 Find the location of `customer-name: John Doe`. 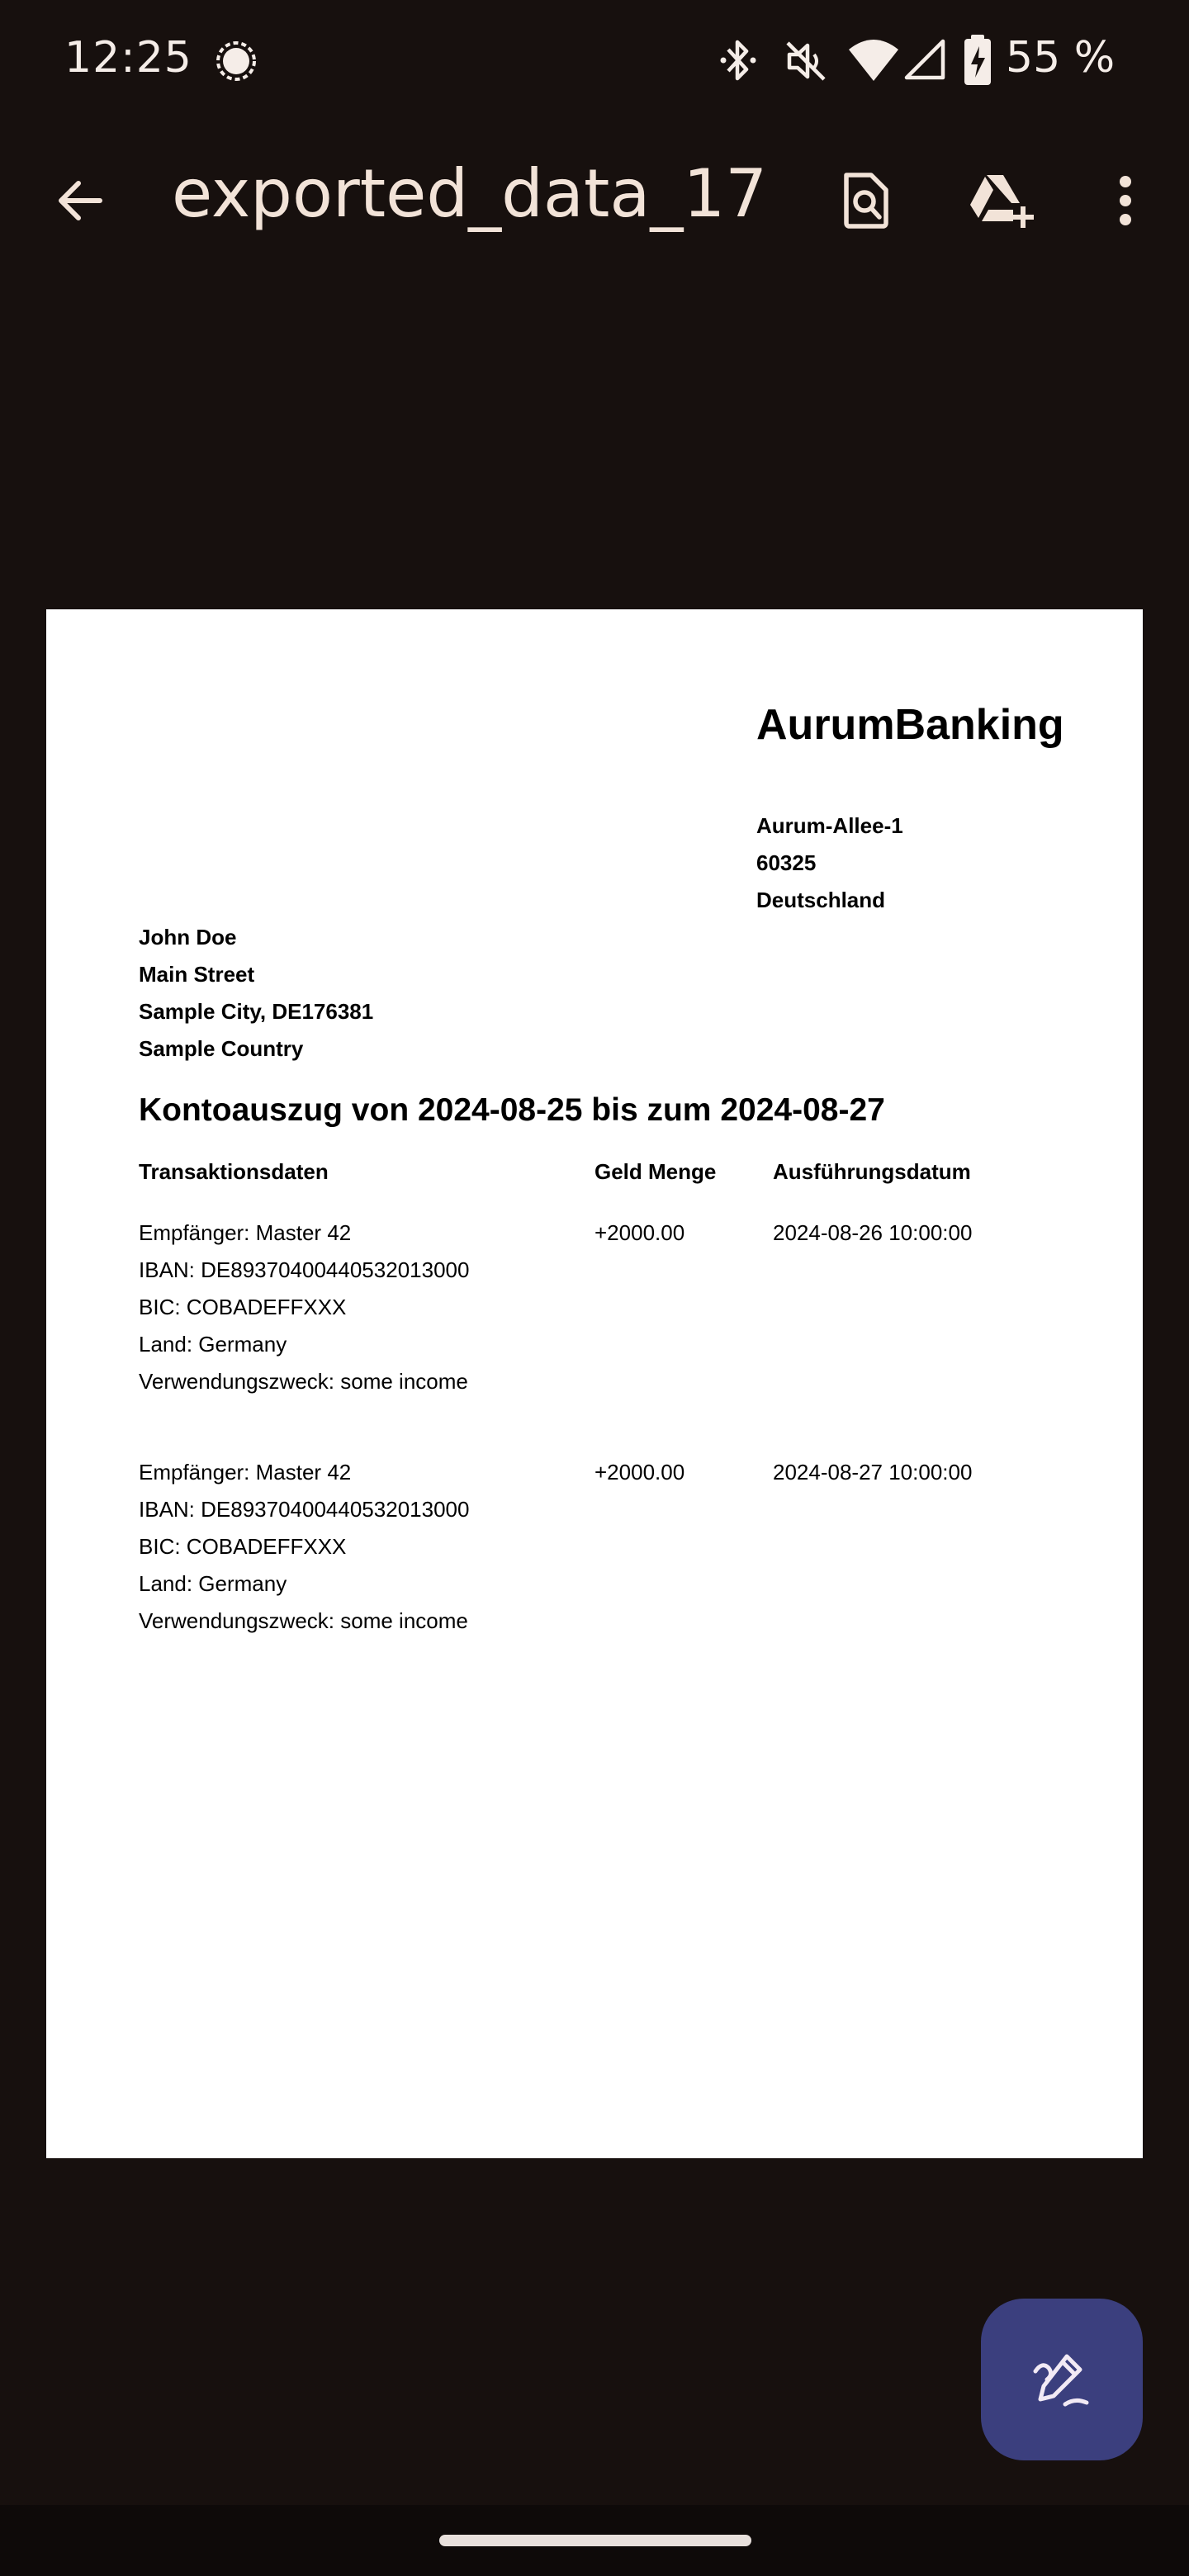

customer-name: John Doe is located at coordinates (188, 937).